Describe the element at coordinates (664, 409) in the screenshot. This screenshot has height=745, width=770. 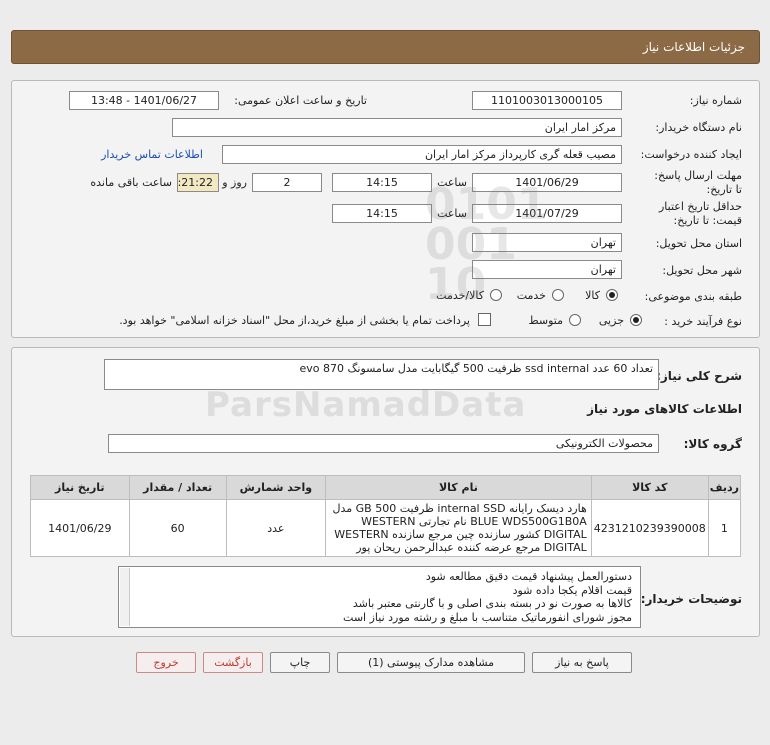
I see `goods-info-title: اطلاعات کالاهای مورد نیاز` at that location.